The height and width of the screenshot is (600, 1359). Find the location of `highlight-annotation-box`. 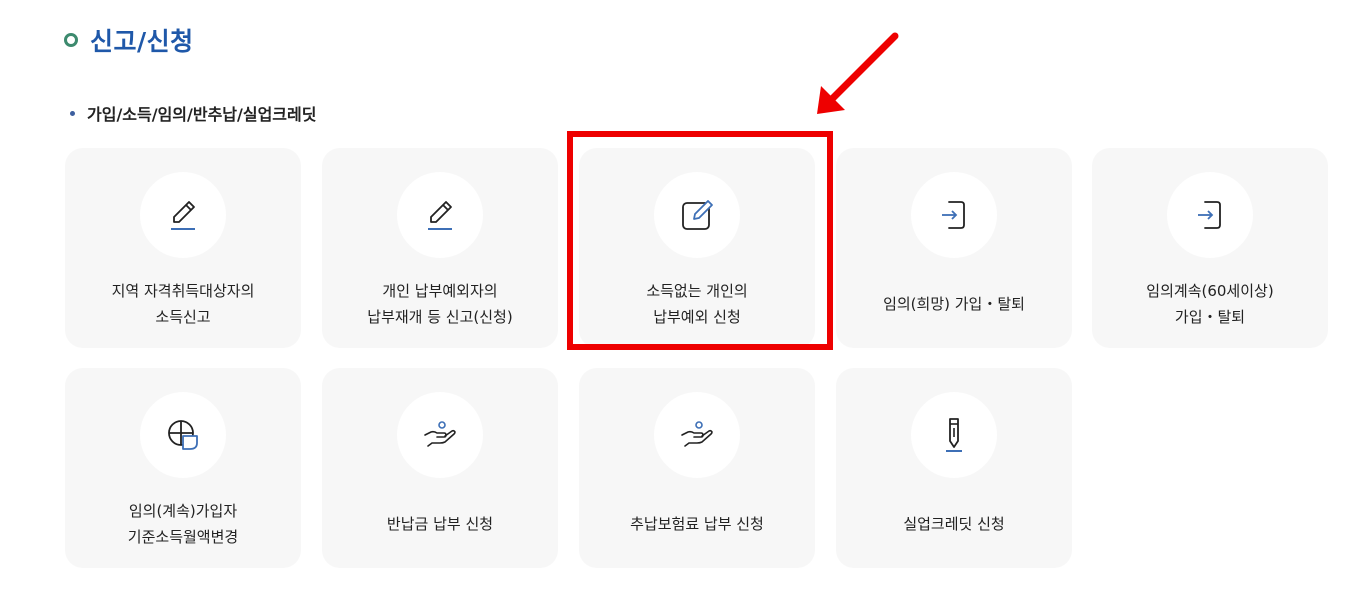

highlight-annotation-box is located at coordinates (700, 240).